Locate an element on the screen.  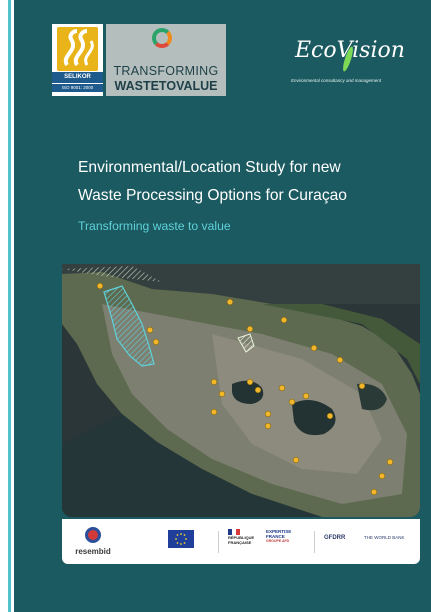
recycle-ring-icon is located at coordinates (162, 38).